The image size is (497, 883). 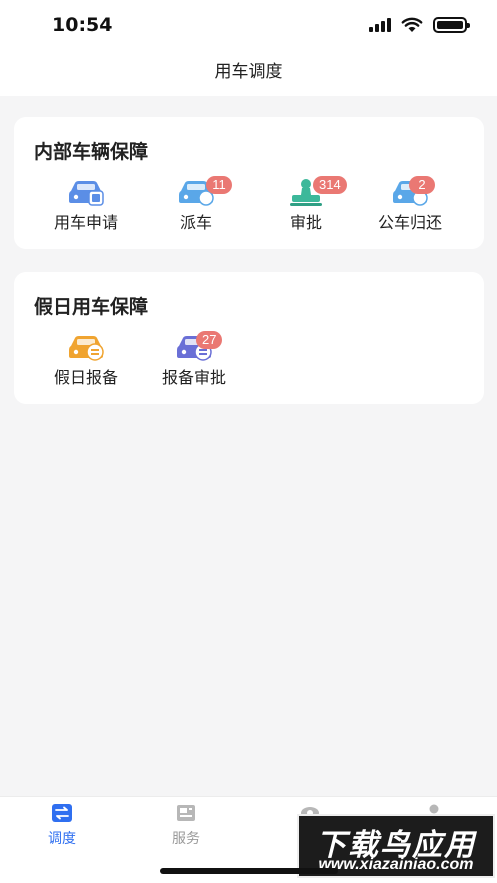 I want to click on tab-label: 调度, so click(x=62, y=838).